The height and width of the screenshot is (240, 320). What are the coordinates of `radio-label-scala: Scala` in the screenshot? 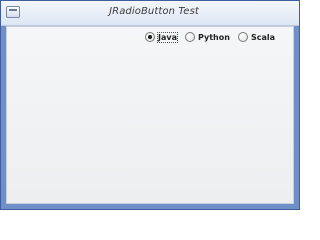 It's located at (263, 37).